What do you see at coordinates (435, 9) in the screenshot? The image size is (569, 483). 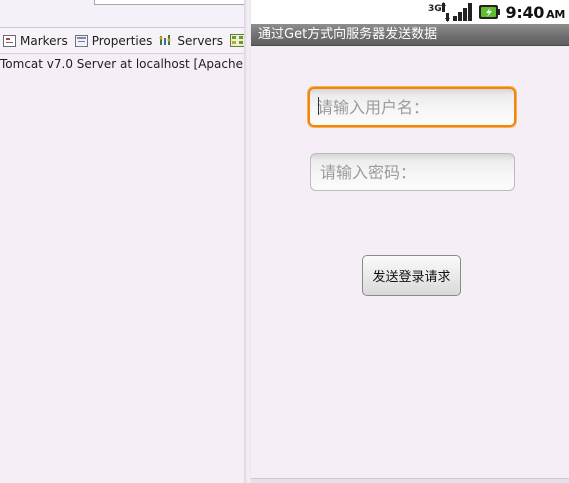 I see `network-type-label: 3G` at bounding box center [435, 9].